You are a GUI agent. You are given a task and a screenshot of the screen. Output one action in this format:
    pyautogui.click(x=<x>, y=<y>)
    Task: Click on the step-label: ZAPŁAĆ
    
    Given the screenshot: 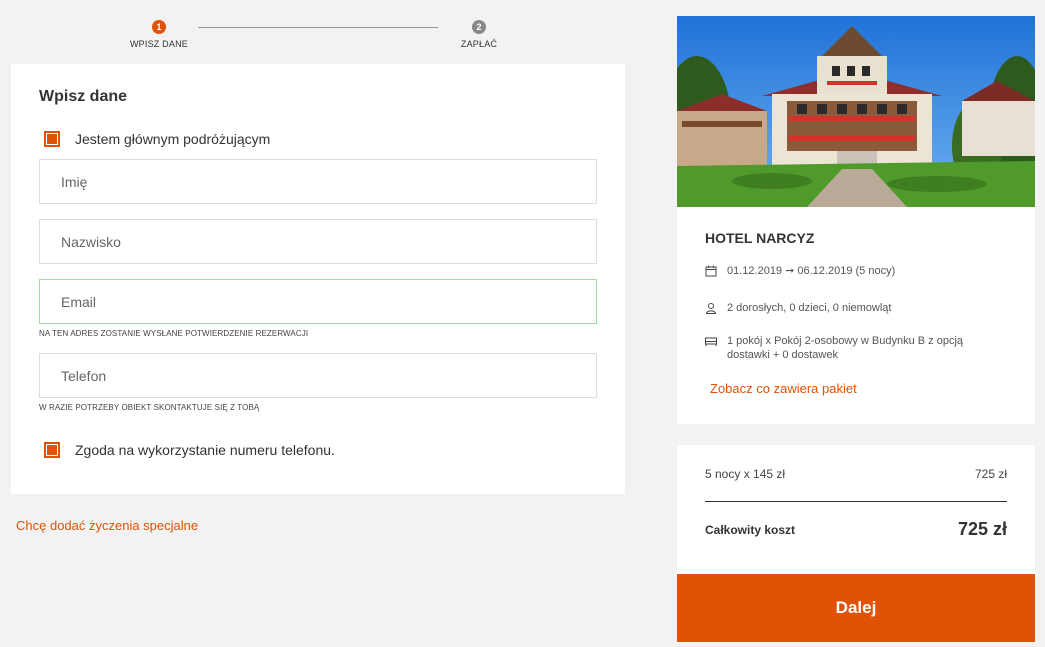 What is the action you would take?
    pyautogui.click(x=479, y=44)
    